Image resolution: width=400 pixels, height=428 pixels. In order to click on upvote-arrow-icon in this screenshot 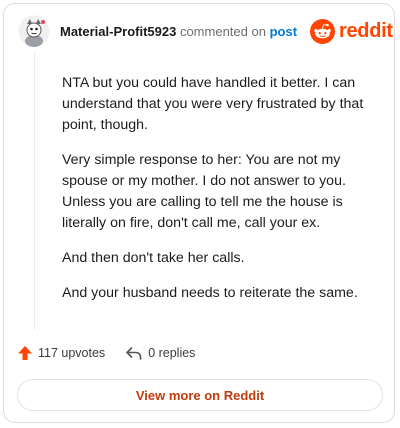, I will do `click(25, 353)`.